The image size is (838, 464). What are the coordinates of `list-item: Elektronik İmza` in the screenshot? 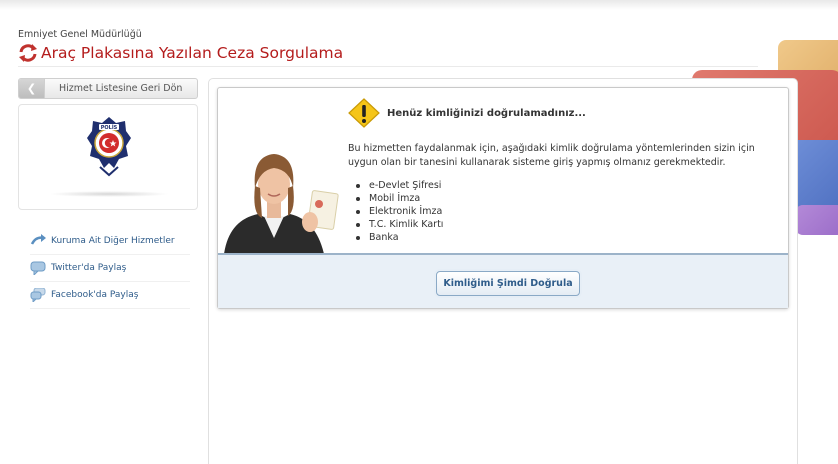 It's located at (399, 211).